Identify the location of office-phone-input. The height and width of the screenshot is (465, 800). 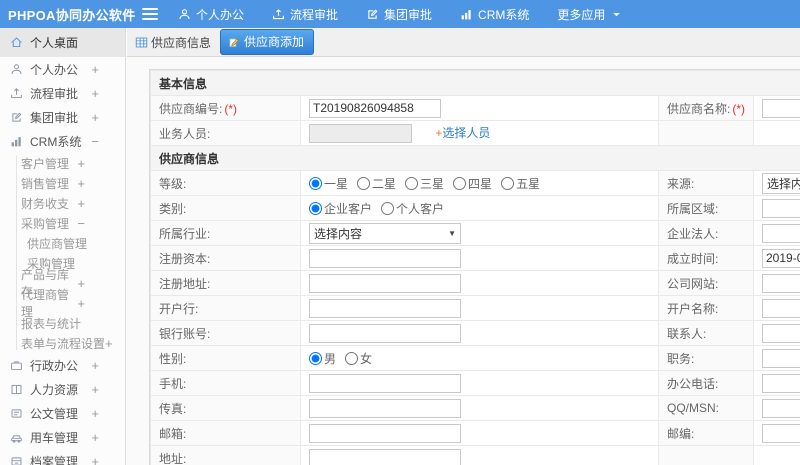
(781, 383).